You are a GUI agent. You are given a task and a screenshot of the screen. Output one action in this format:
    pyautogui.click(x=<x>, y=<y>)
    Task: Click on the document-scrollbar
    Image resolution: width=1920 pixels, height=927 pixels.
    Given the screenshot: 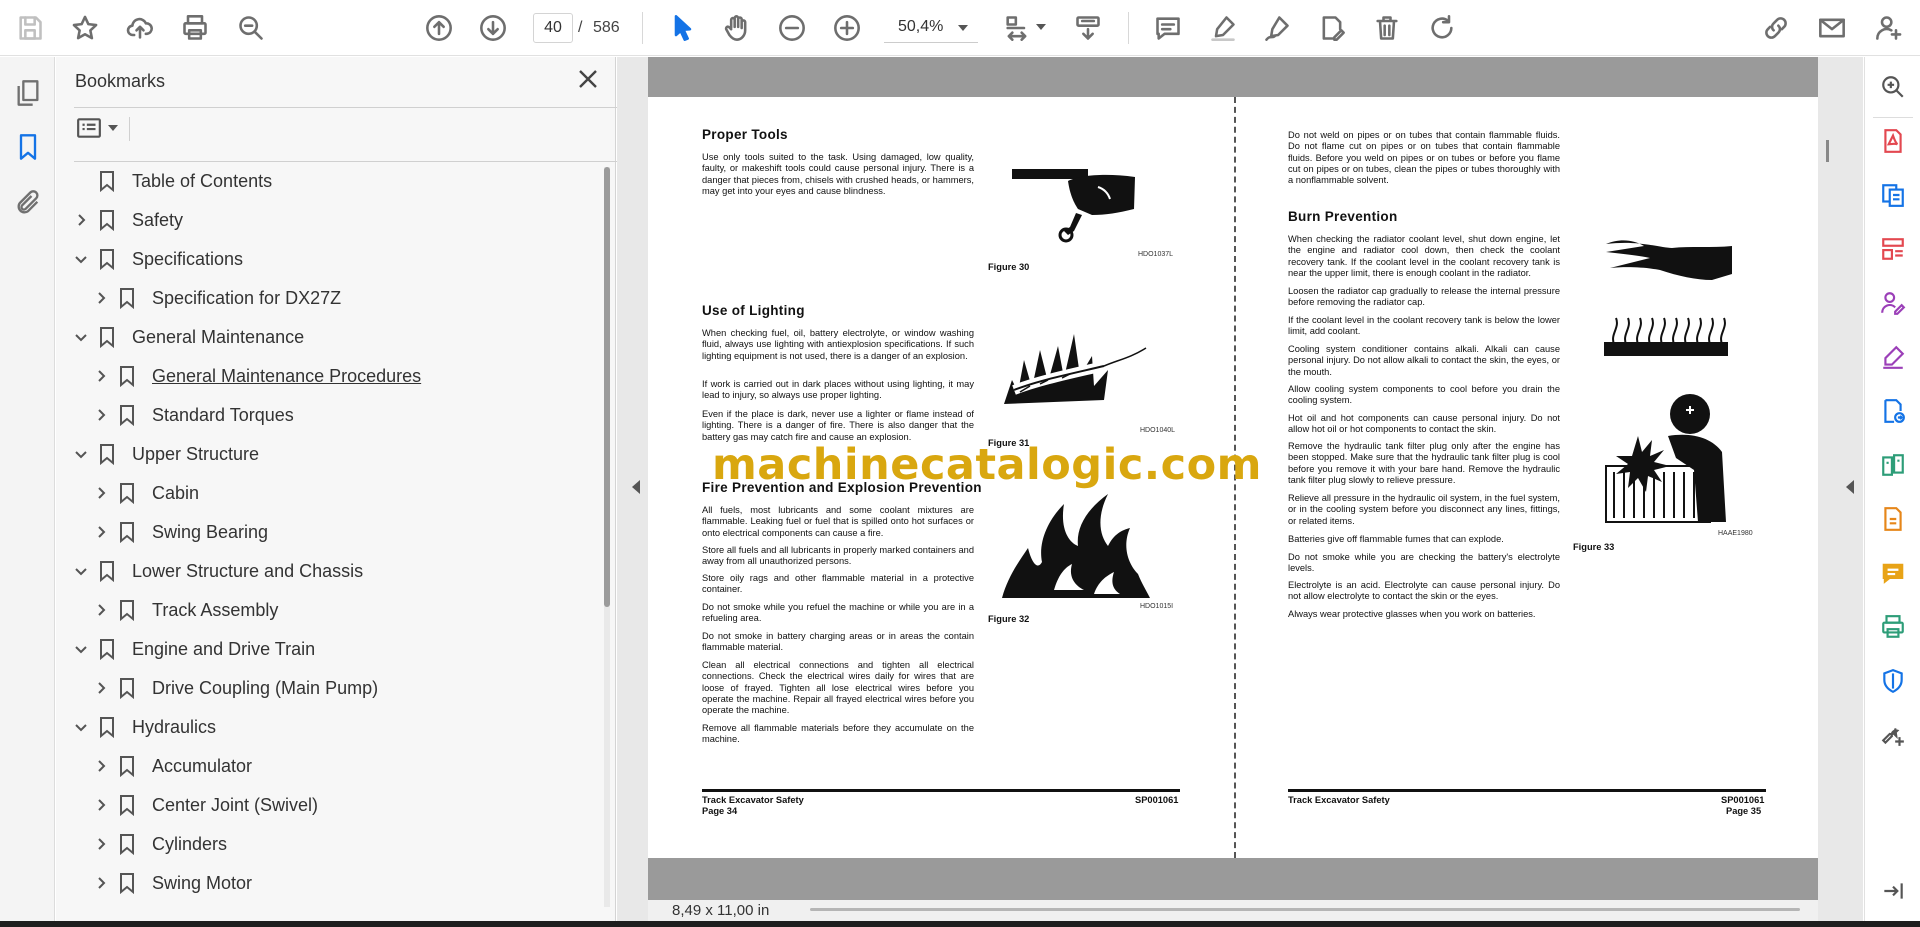 What is the action you would take?
    pyautogui.click(x=1828, y=495)
    